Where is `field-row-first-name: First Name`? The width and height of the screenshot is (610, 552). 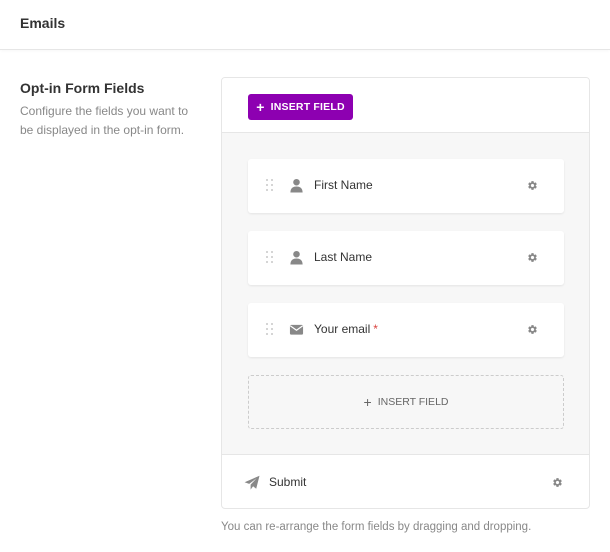 field-row-first-name: First Name is located at coordinates (406, 186).